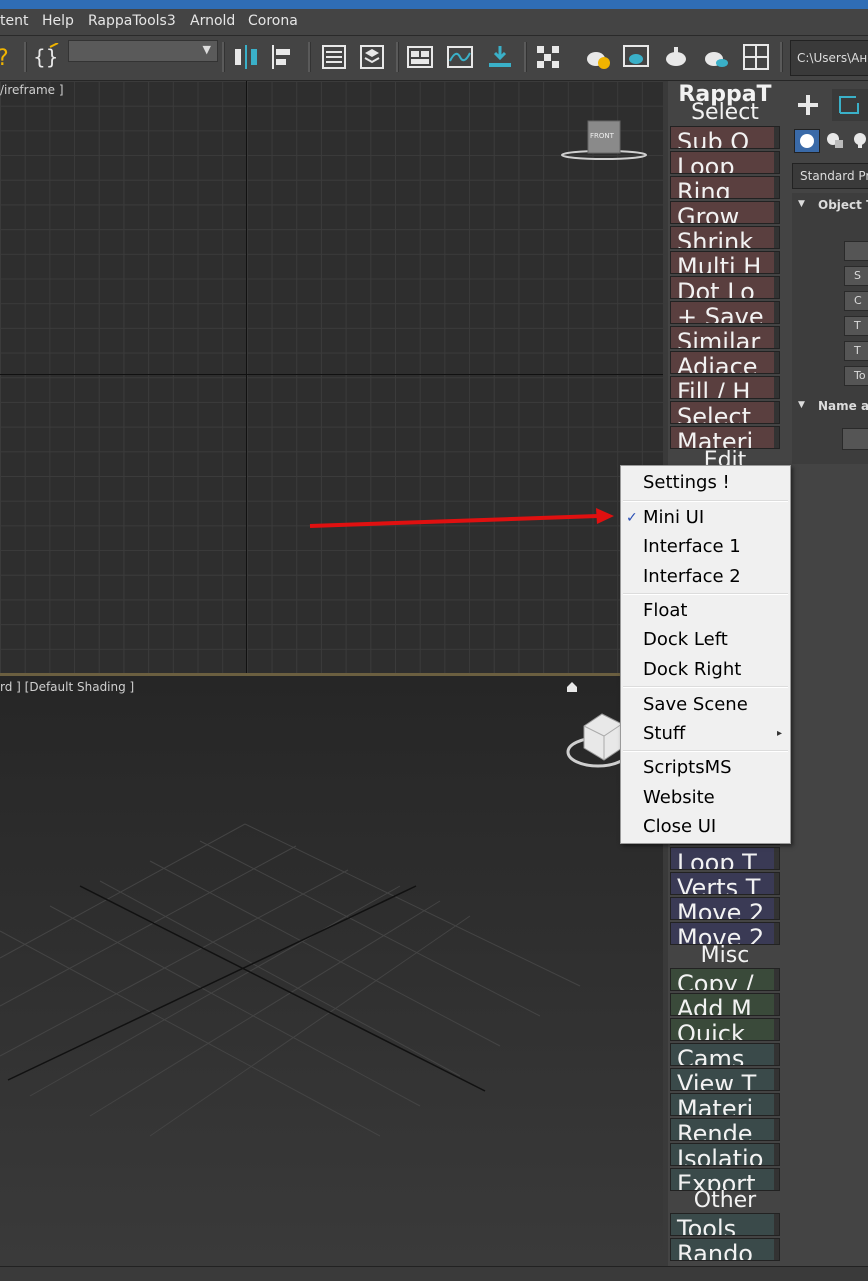 The image size is (868, 1281). What do you see at coordinates (725, 955) in the screenshot?
I see `misc-heading: Misc` at bounding box center [725, 955].